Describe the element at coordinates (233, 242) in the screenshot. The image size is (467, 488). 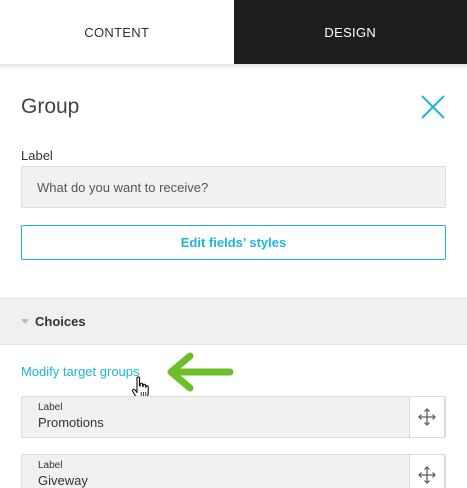
I see `edit-fields-styles-button: Edit fields’ styles` at that location.